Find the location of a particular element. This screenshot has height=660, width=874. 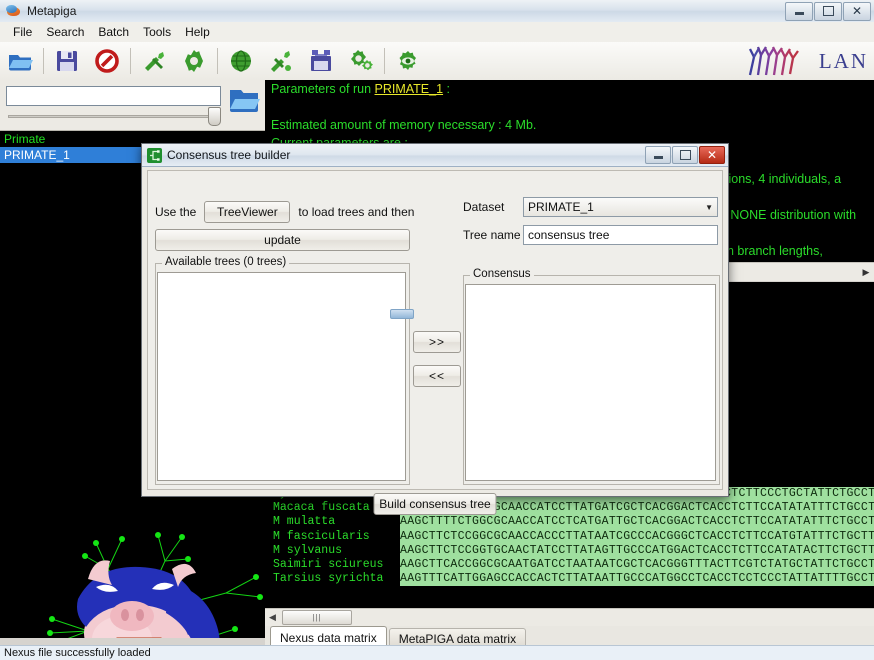

left-panel-controls is located at coordinates (132, 105).